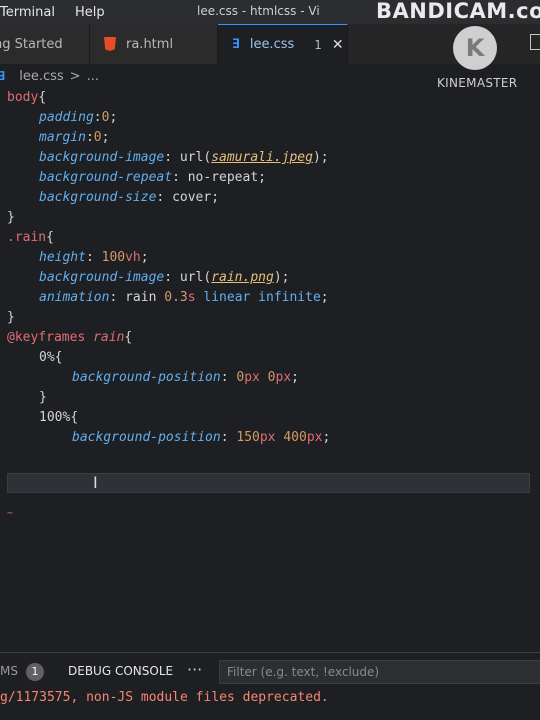  What do you see at coordinates (185, 377) in the screenshot?
I see `code-line: background-position: 0px 0px;` at bounding box center [185, 377].